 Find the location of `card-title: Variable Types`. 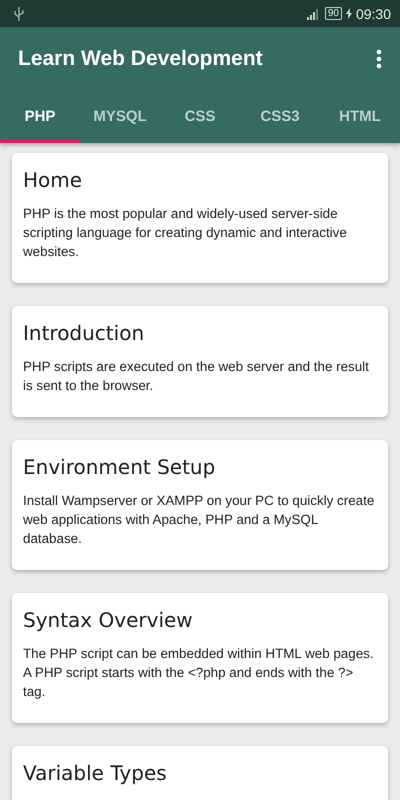

card-title: Variable Types is located at coordinates (95, 773).